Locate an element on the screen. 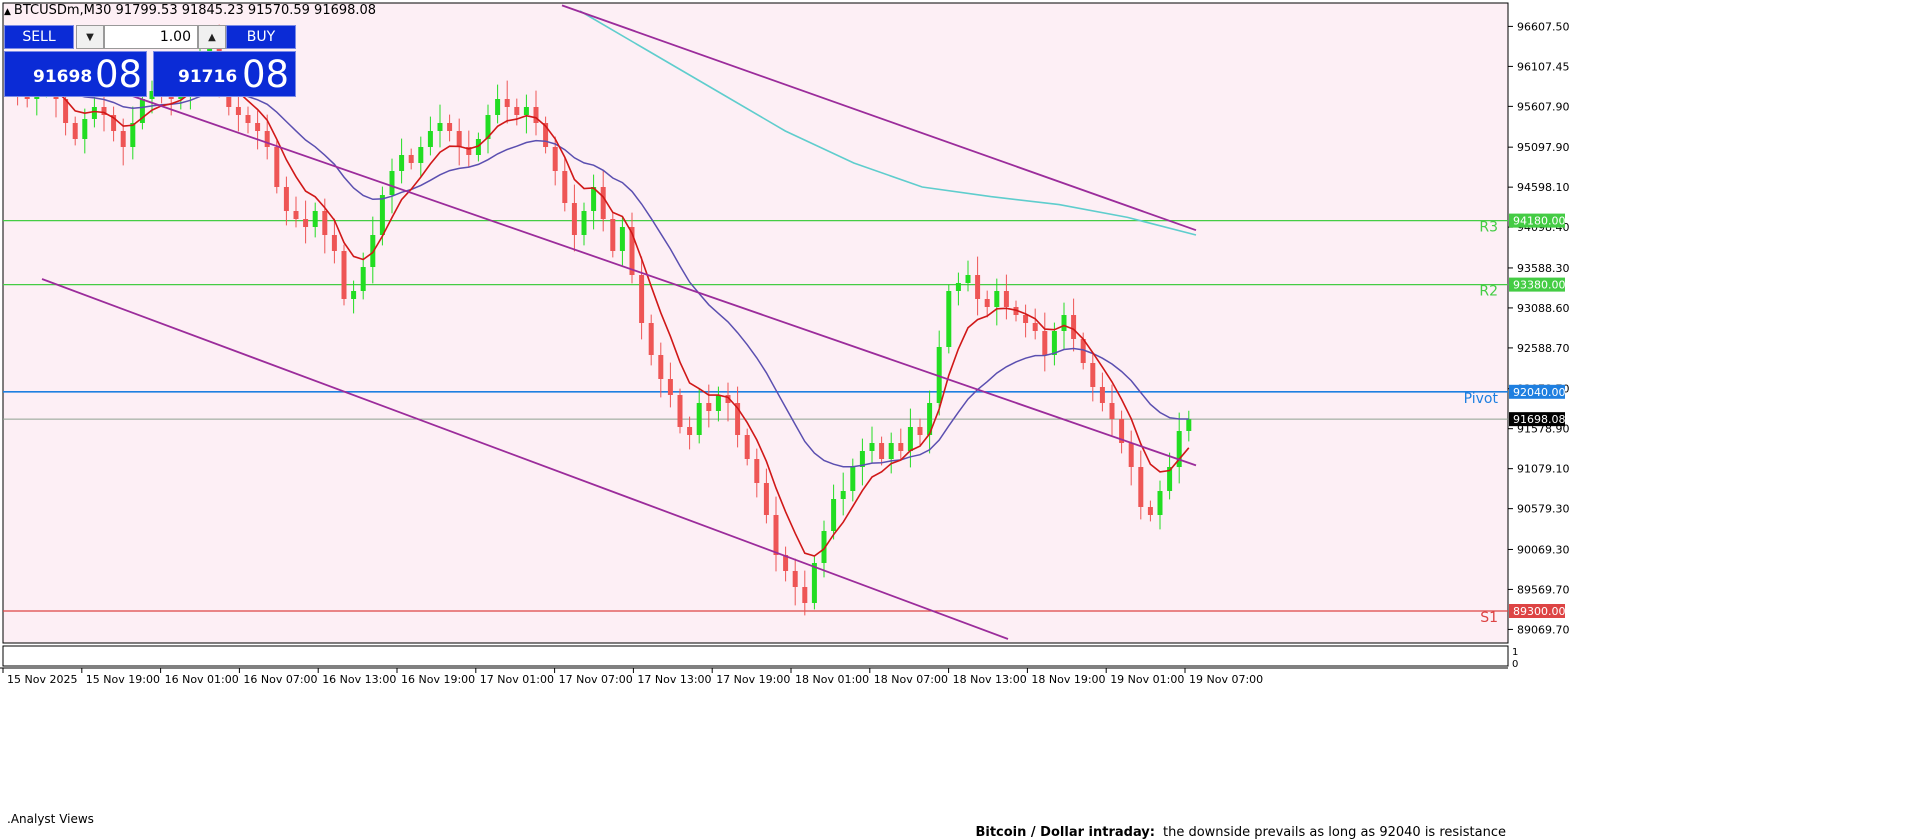  y-tick-label: 95097.90 is located at coordinates (1543, 147).